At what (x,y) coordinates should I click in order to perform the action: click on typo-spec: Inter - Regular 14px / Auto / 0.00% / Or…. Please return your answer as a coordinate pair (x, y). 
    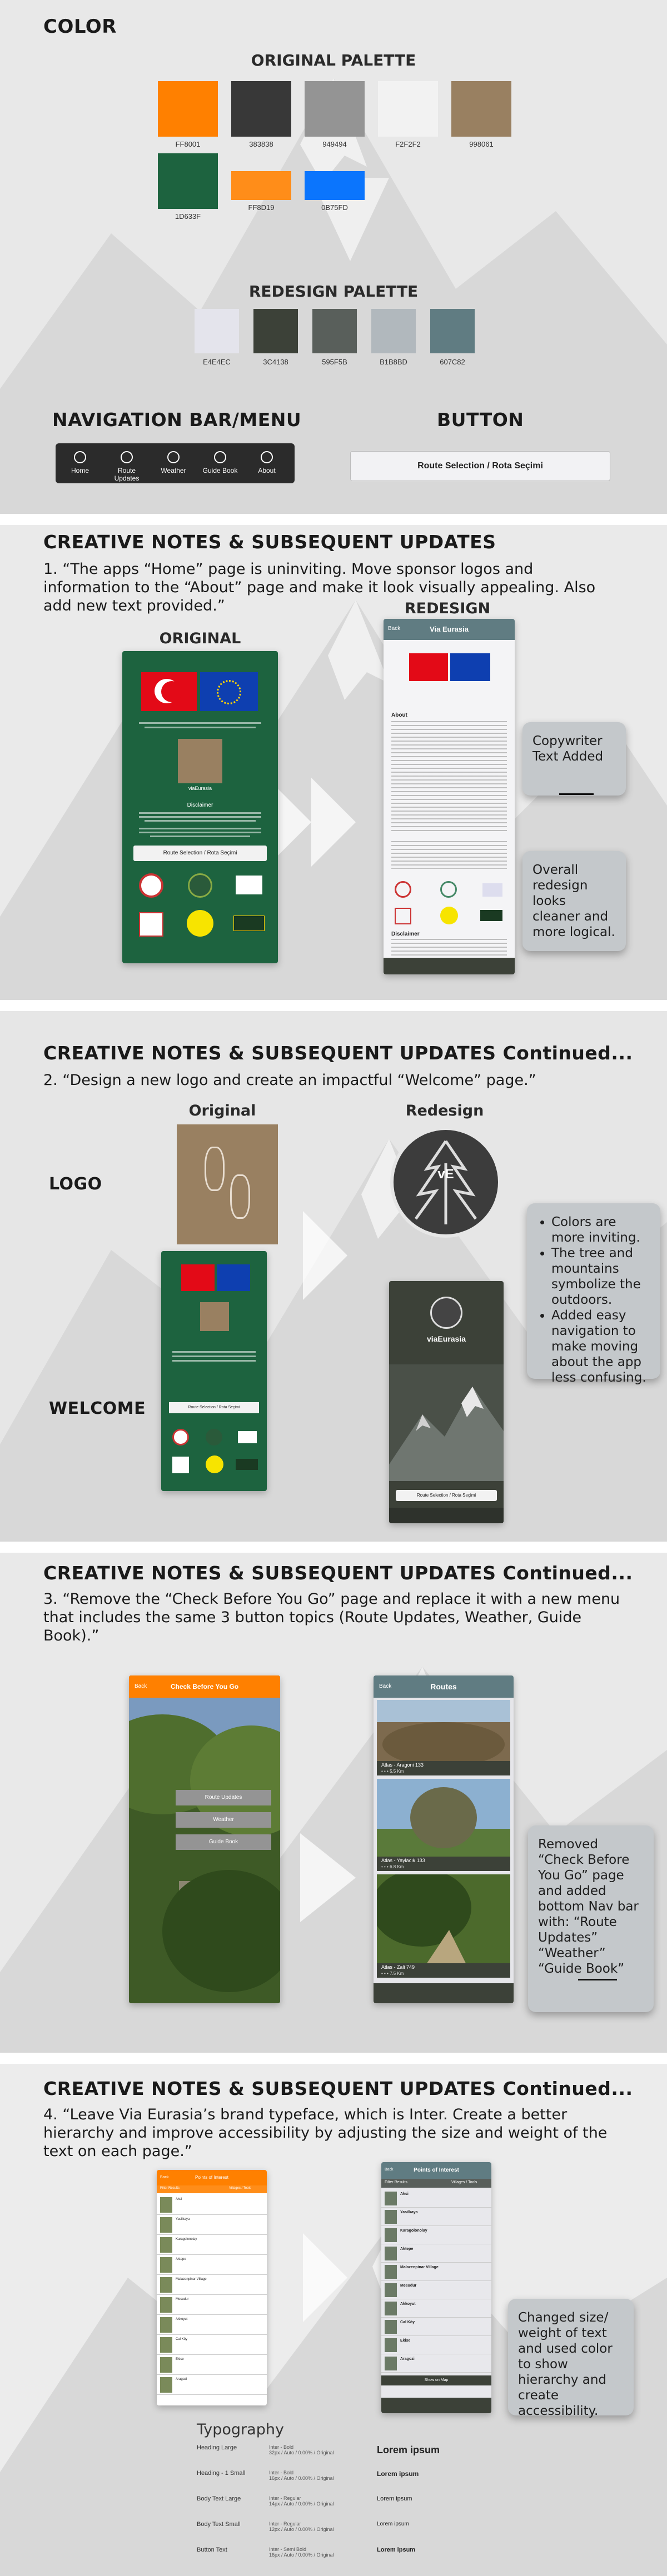
    Looking at the image, I should click on (301, 2501).